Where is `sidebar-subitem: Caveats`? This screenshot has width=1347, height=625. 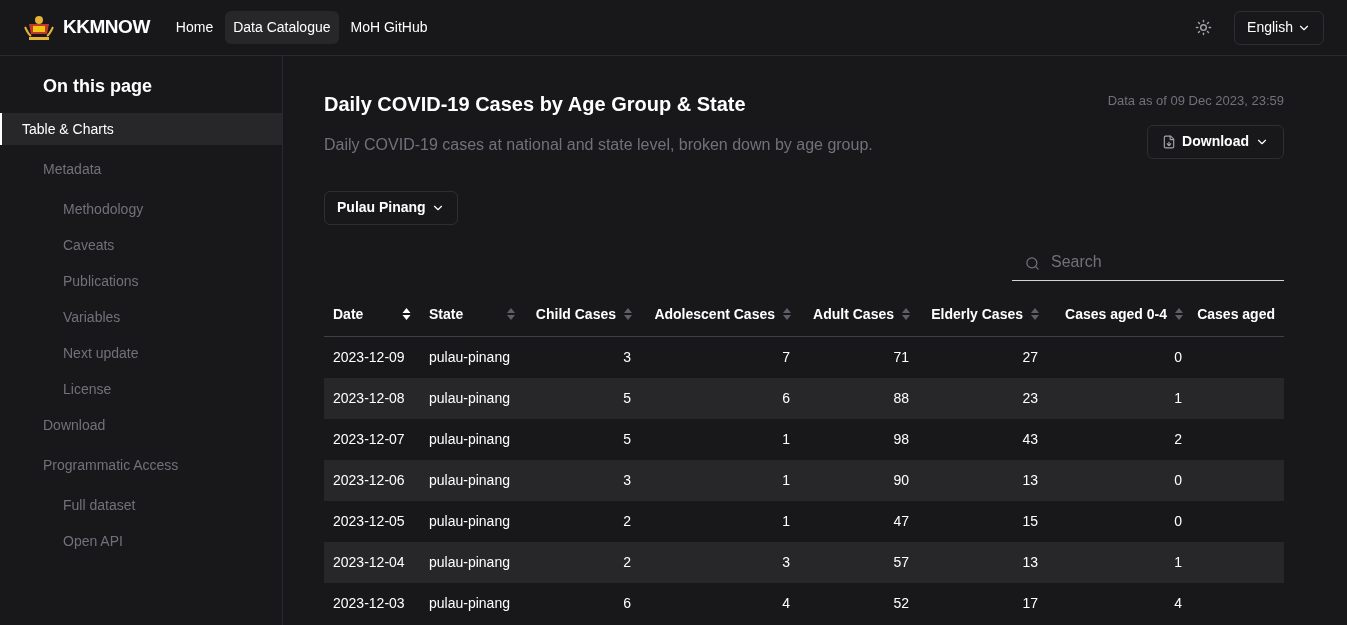 sidebar-subitem: Caveats is located at coordinates (141, 245).